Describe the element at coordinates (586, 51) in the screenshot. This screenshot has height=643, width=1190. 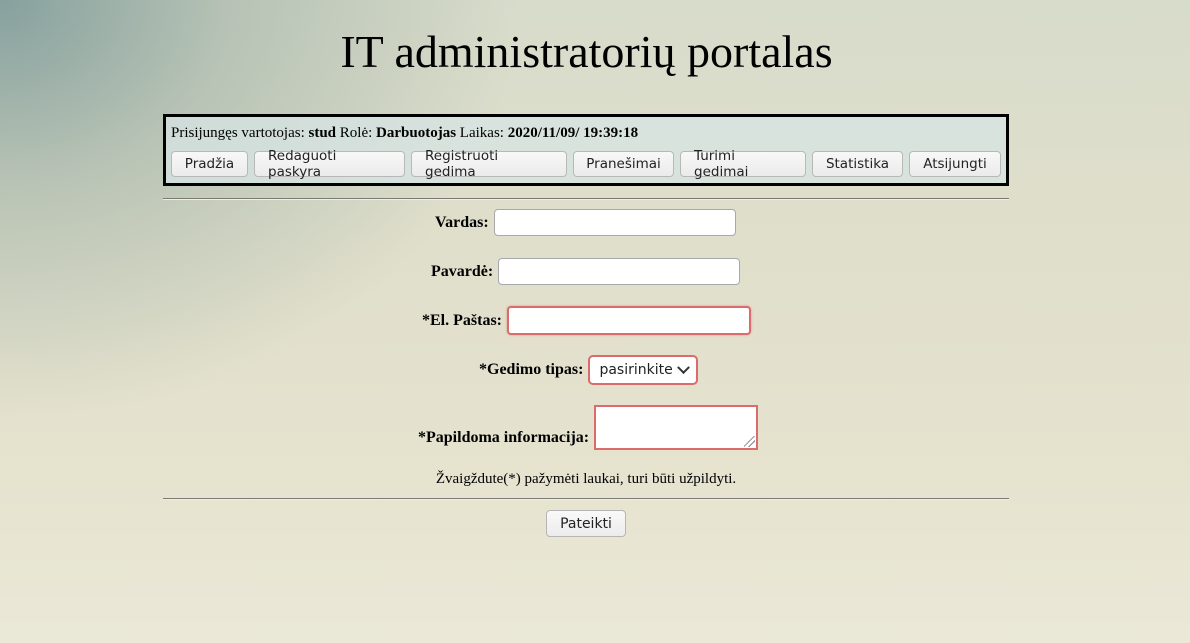
I see `page-title: IT administratorių portalas` at that location.